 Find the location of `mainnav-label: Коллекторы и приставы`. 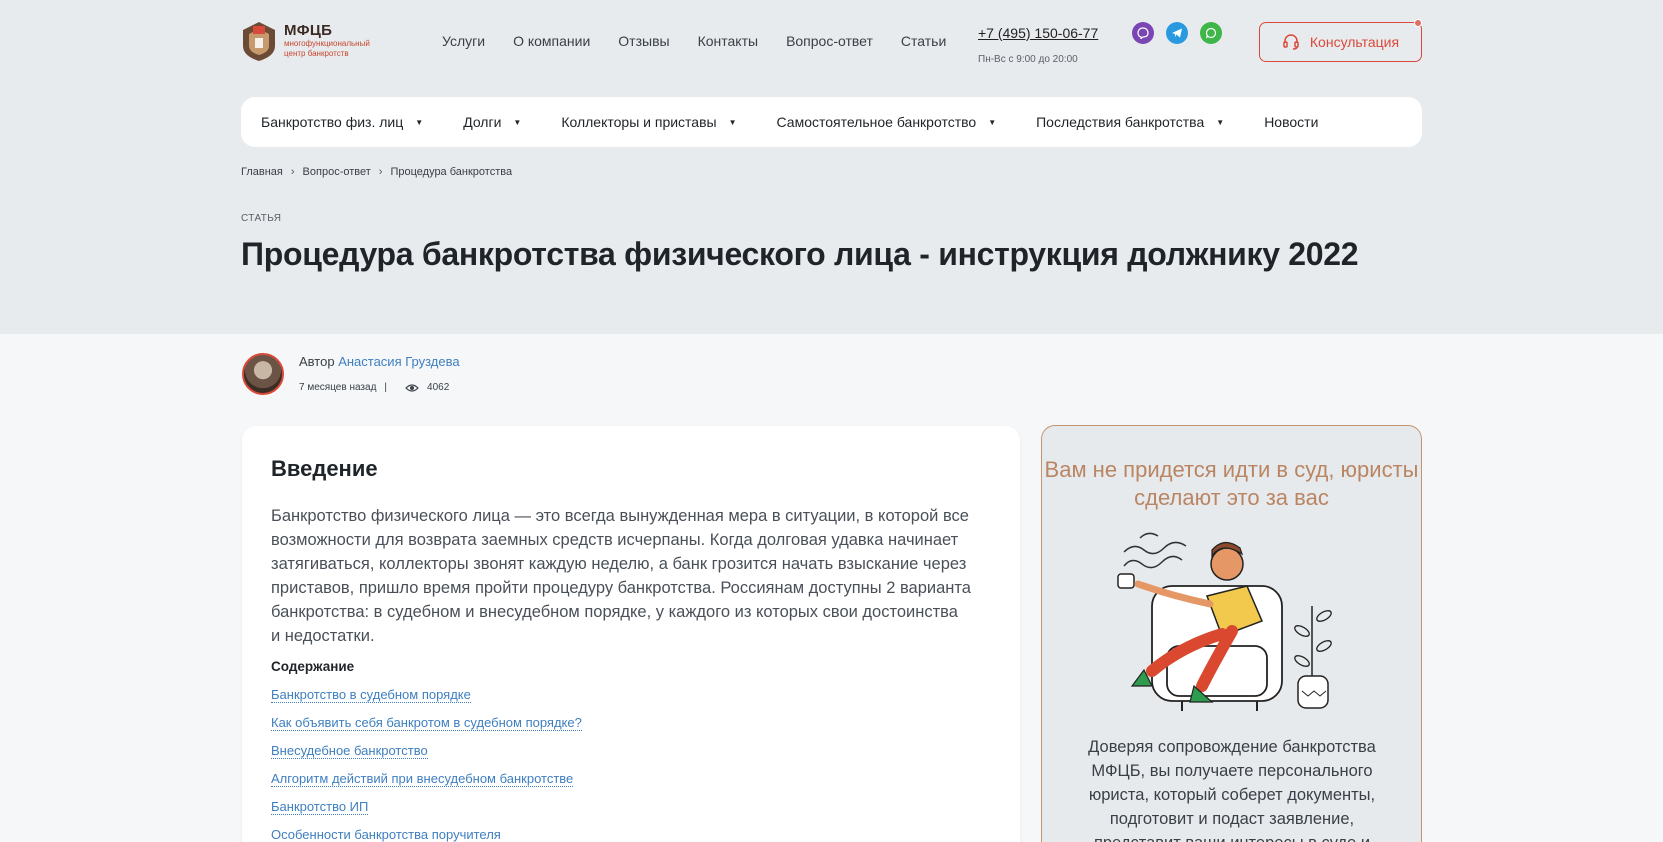

mainnav-label: Коллекторы и приставы is located at coordinates (639, 122).